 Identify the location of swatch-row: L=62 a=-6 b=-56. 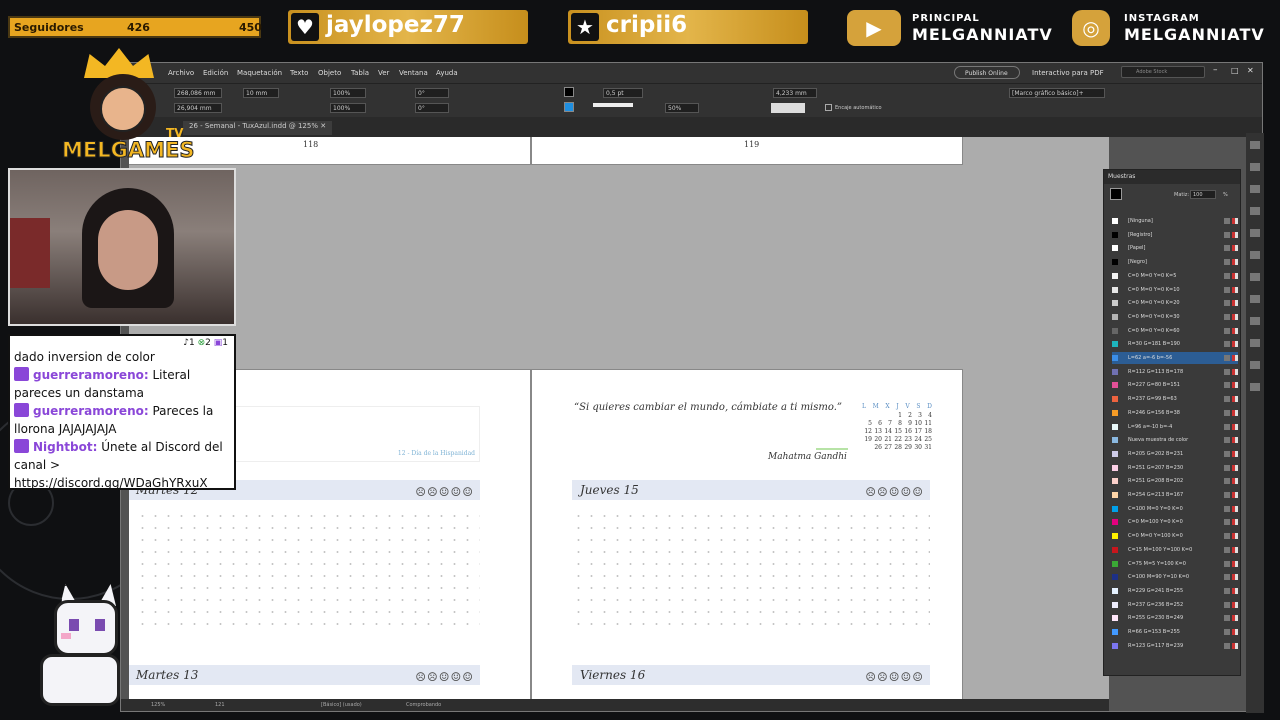
(1175, 358).